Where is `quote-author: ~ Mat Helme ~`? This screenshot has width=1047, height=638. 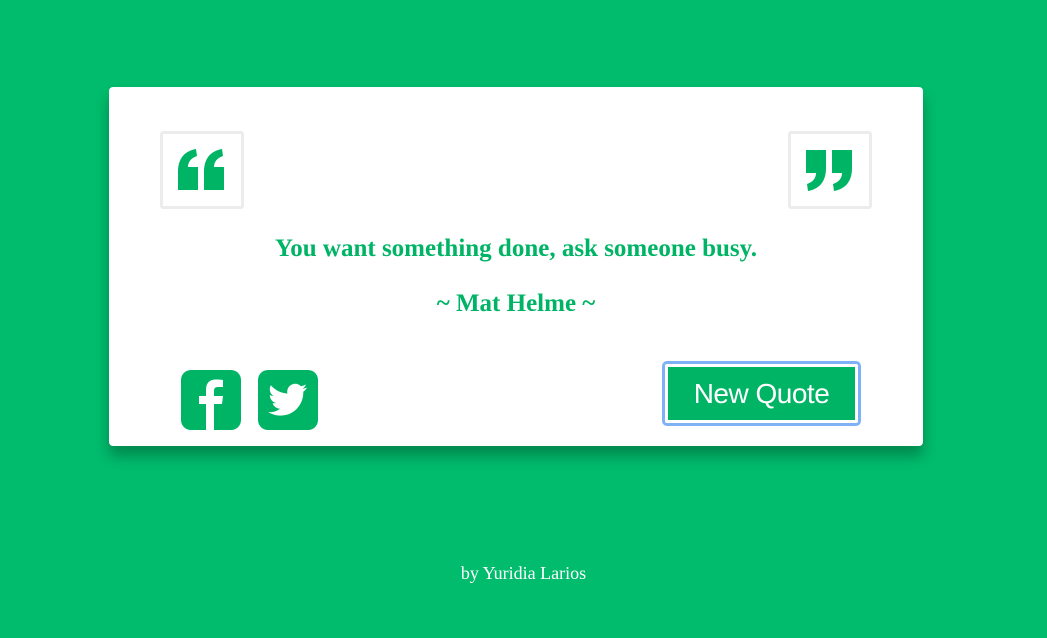
quote-author: ~ Mat Helme ~ is located at coordinates (516, 303).